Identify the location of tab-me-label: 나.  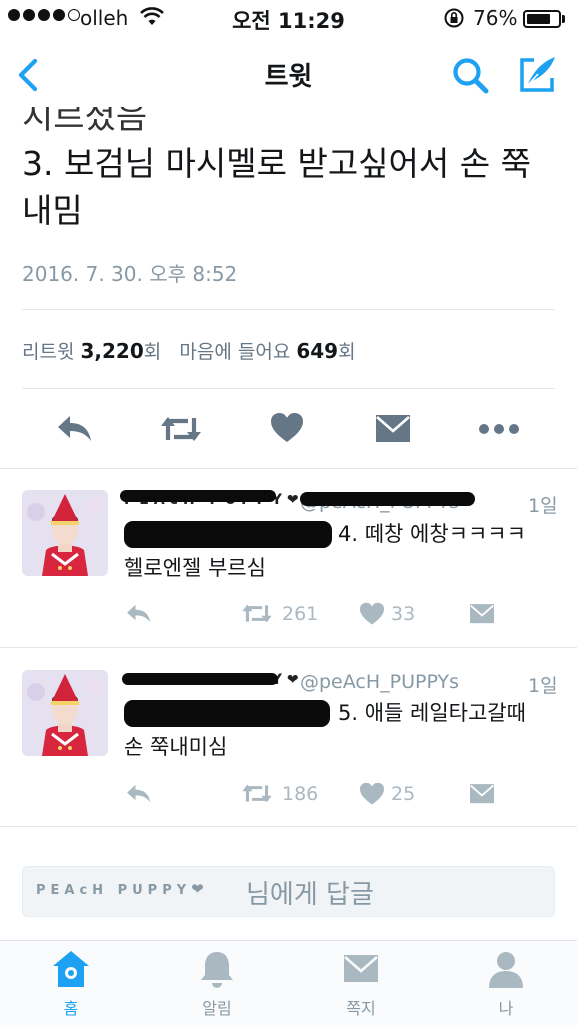
(506, 1007).